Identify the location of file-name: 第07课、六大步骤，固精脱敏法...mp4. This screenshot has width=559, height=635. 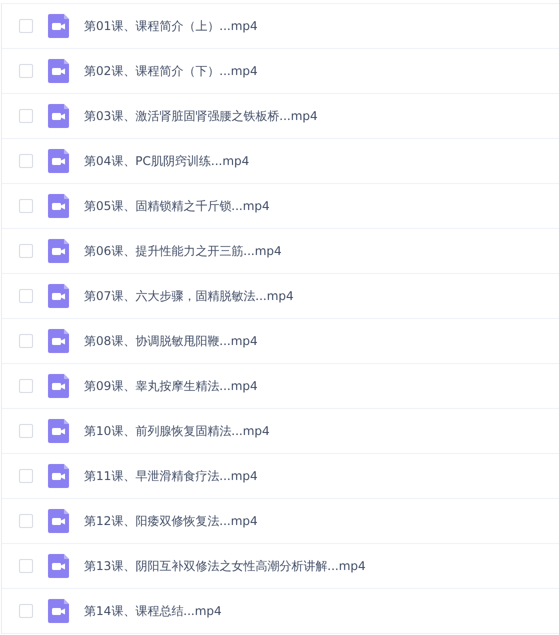
(189, 296).